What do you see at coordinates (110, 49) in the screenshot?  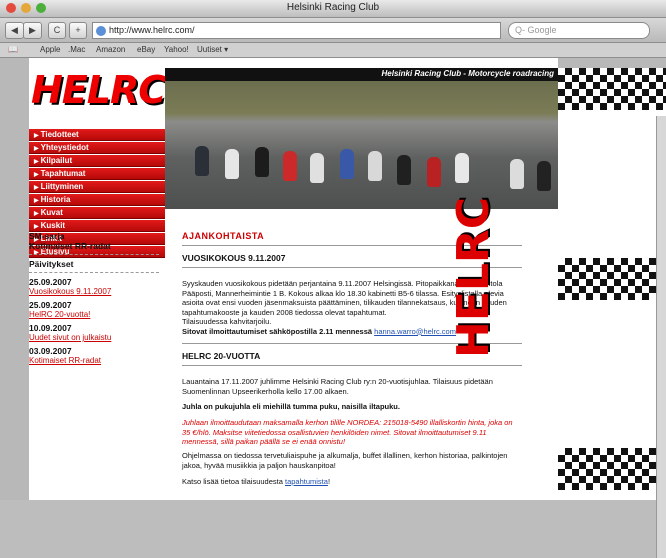 I see `bookmark-amazon: Amazon` at bounding box center [110, 49].